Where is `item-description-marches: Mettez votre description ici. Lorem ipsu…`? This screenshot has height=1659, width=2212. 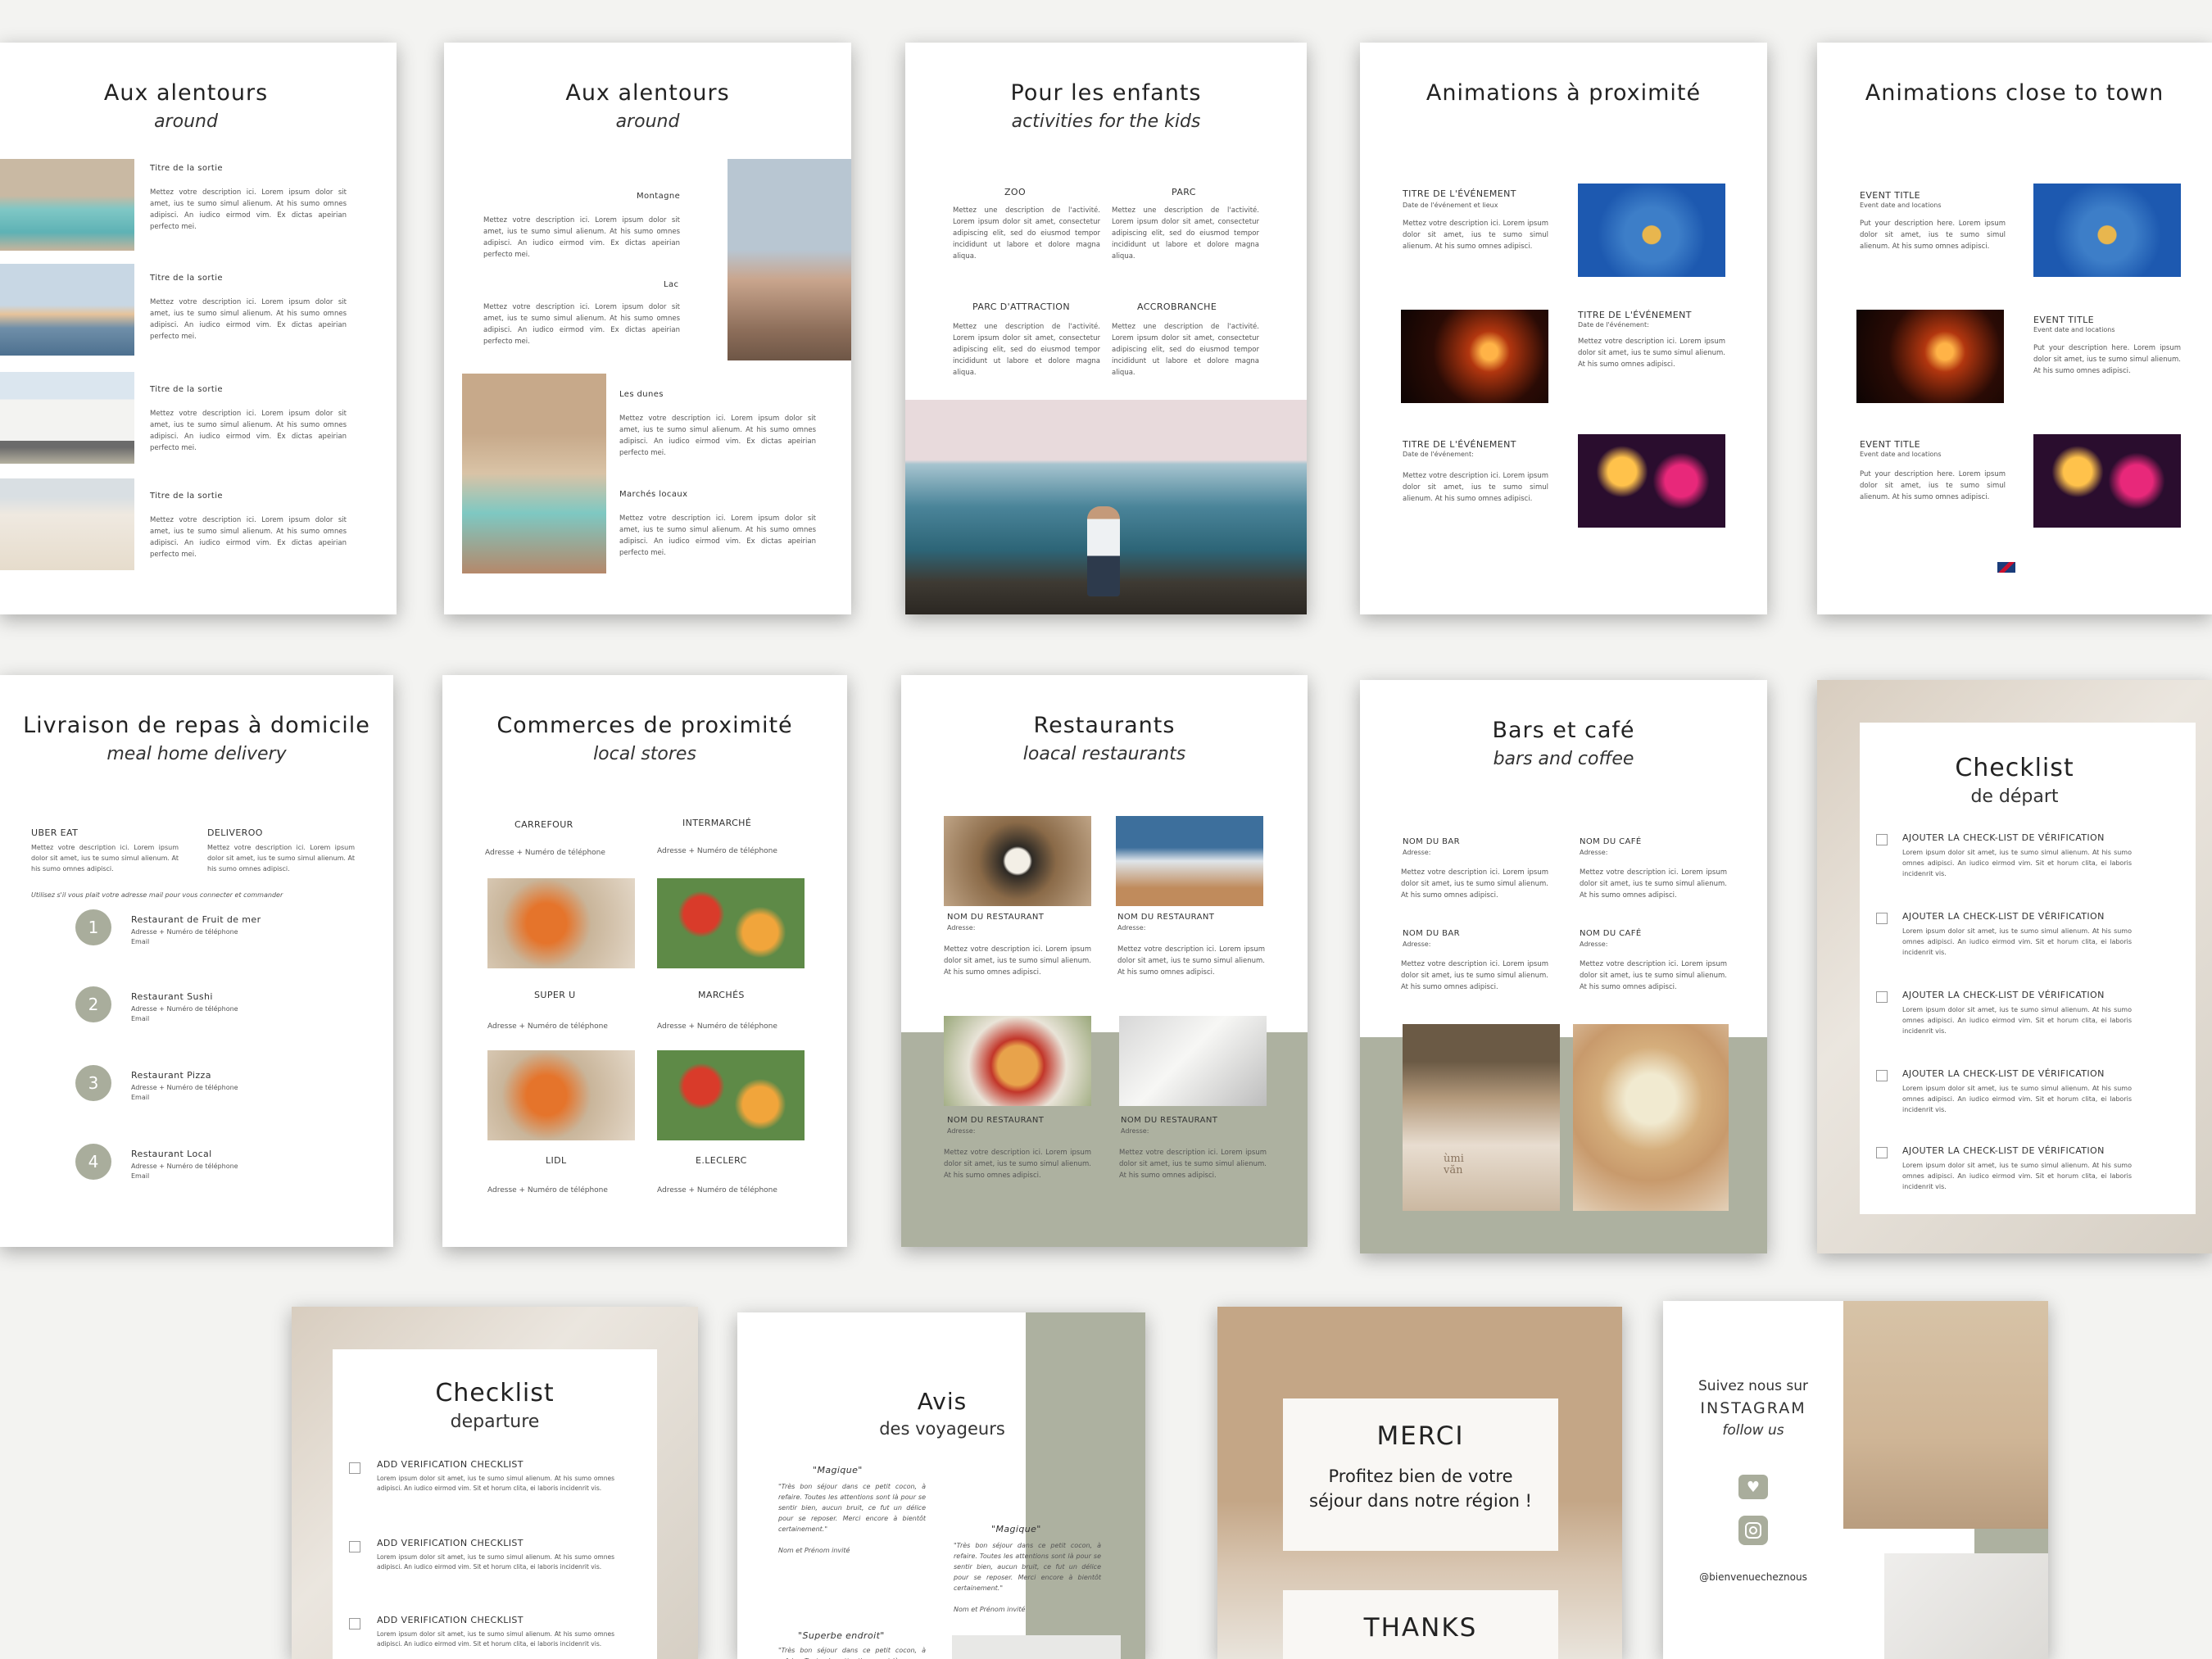
item-description-marches: Mettez votre description ici. Lorem ipsu… is located at coordinates (717, 535).